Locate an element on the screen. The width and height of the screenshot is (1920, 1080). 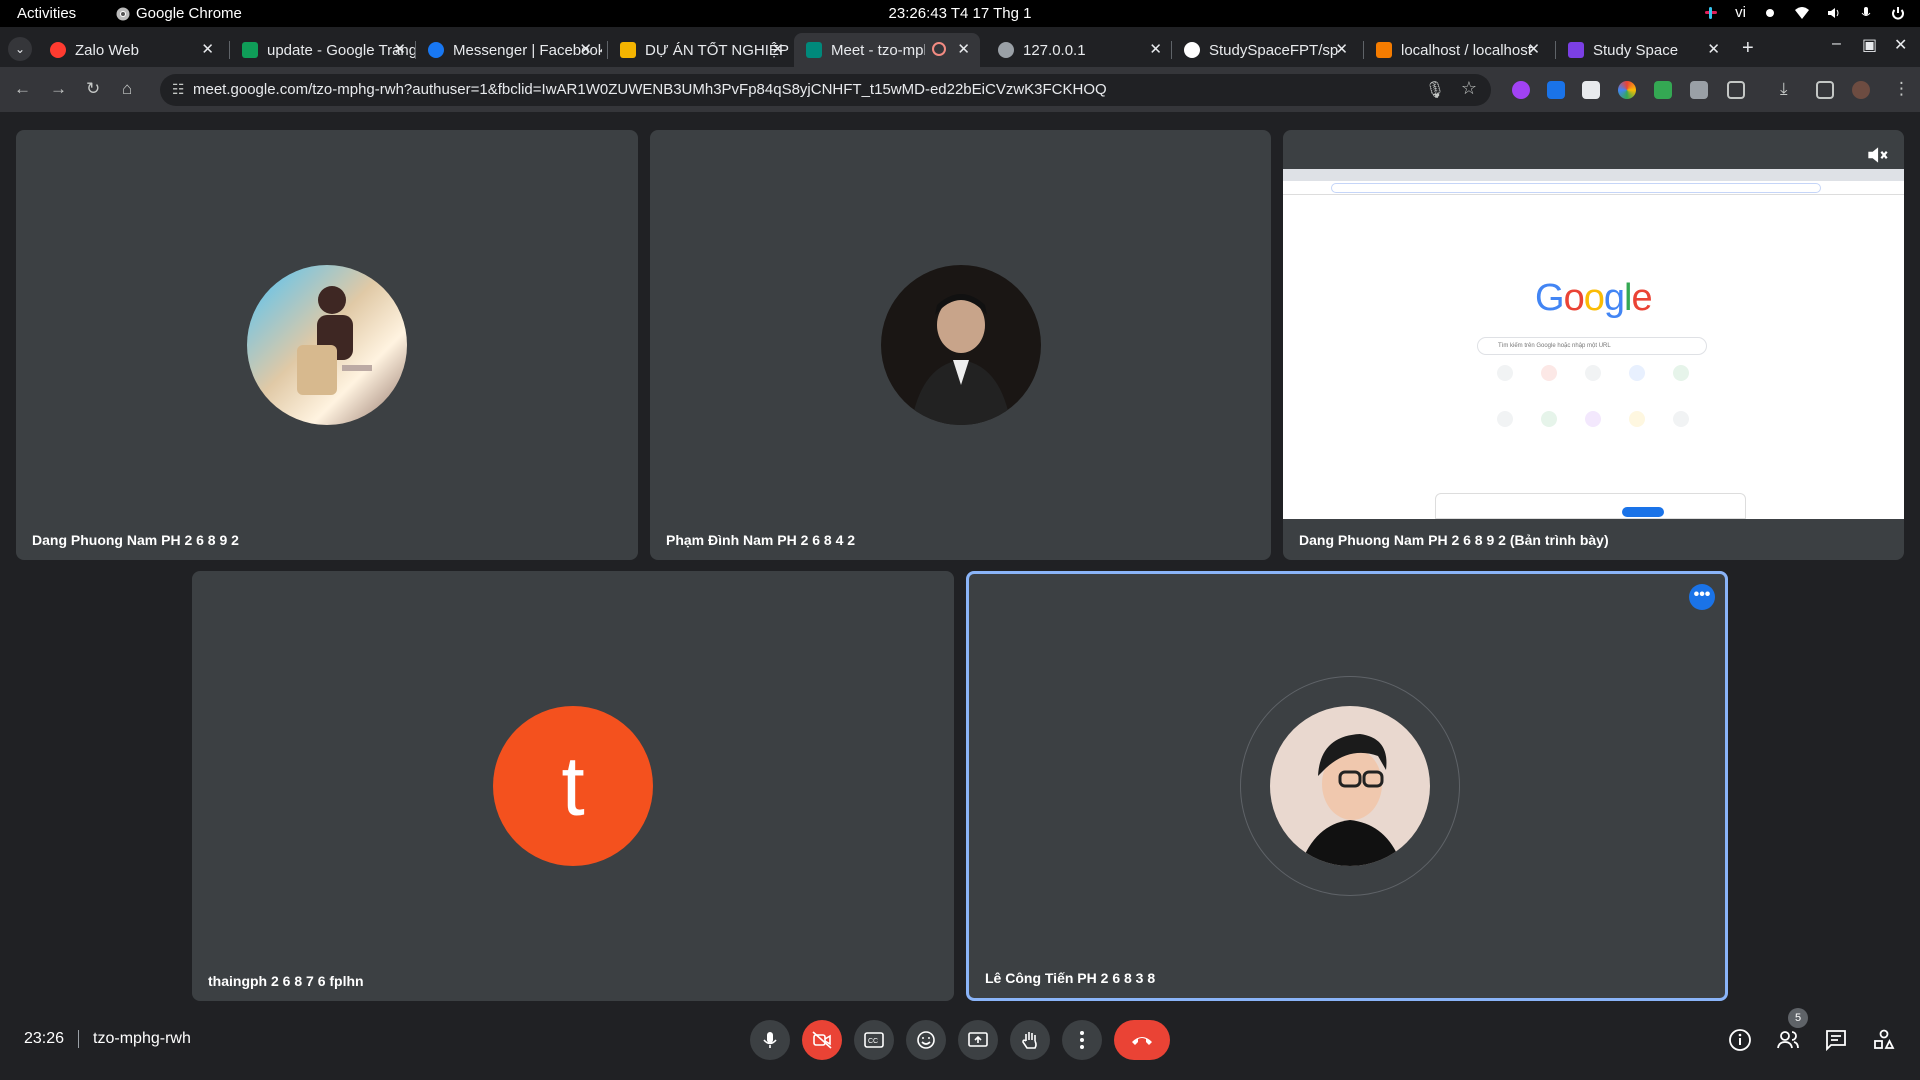
tab-studyspace: Study Space ✕ is located at coordinates (1643, 50).